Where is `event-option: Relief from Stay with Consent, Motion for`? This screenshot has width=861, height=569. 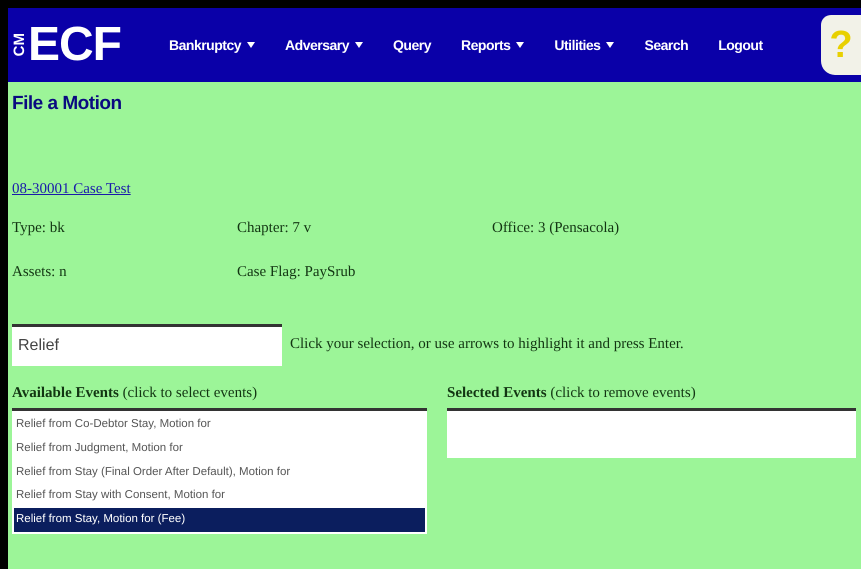 event-option: Relief from Stay with Consent, Motion for is located at coordinates (219, 496).